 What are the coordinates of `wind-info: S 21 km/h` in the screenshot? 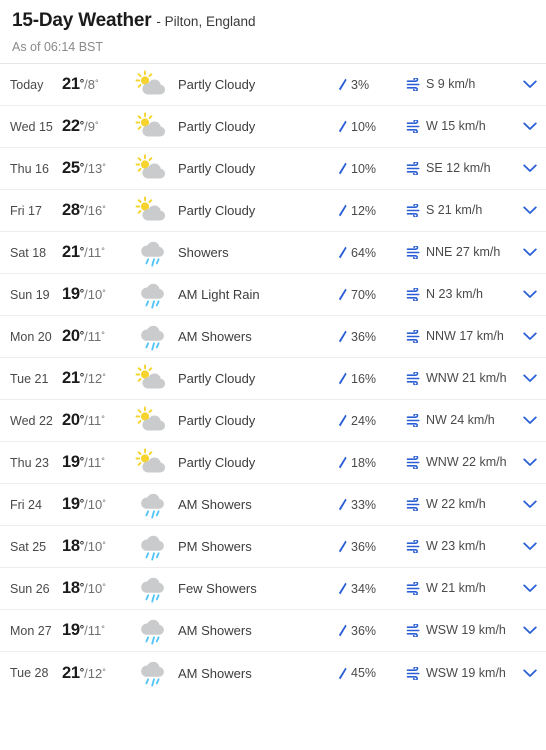 It's located at (460, 210).